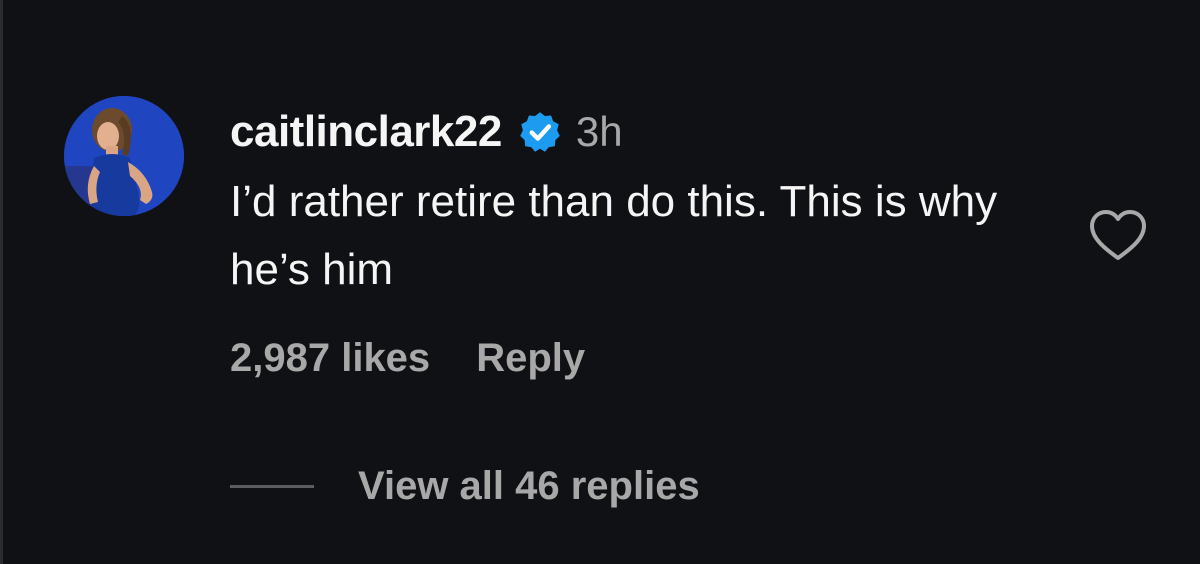 Image resolution: width=1200 pixels, height=564 pixels. Describe the element at coordinates (366, 132) in the screenshot. I see `username-link: caitlinclark22` at that location.